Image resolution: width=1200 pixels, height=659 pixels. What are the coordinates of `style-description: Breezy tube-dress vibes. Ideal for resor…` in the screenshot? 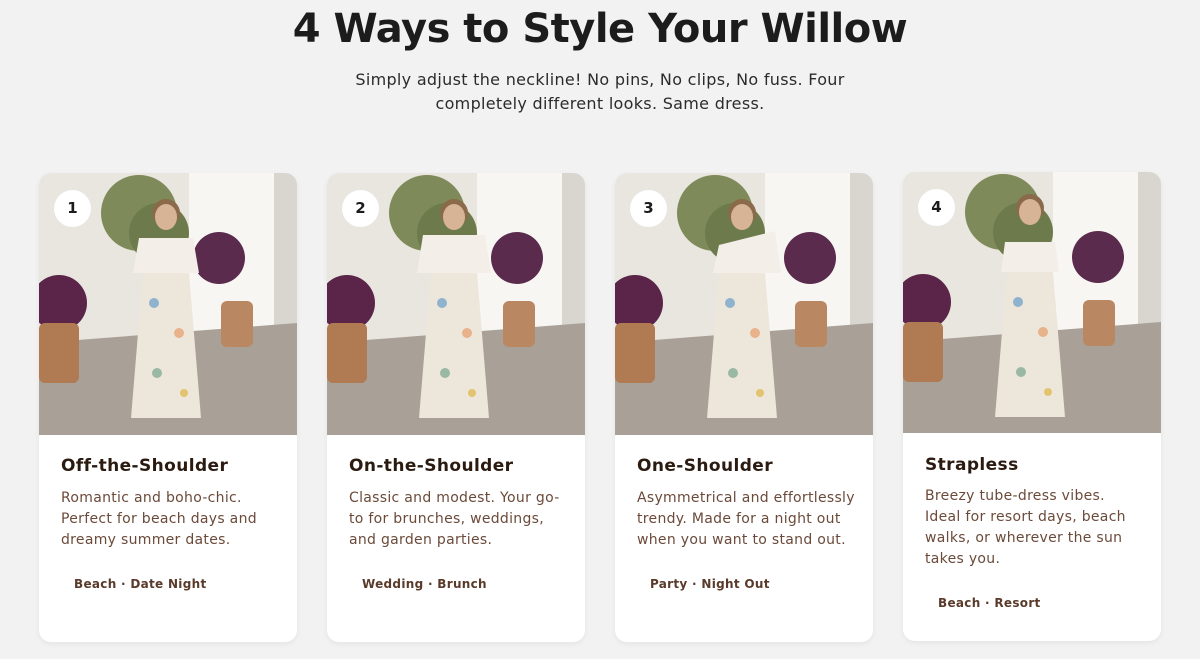 It's located at (1025, 527).